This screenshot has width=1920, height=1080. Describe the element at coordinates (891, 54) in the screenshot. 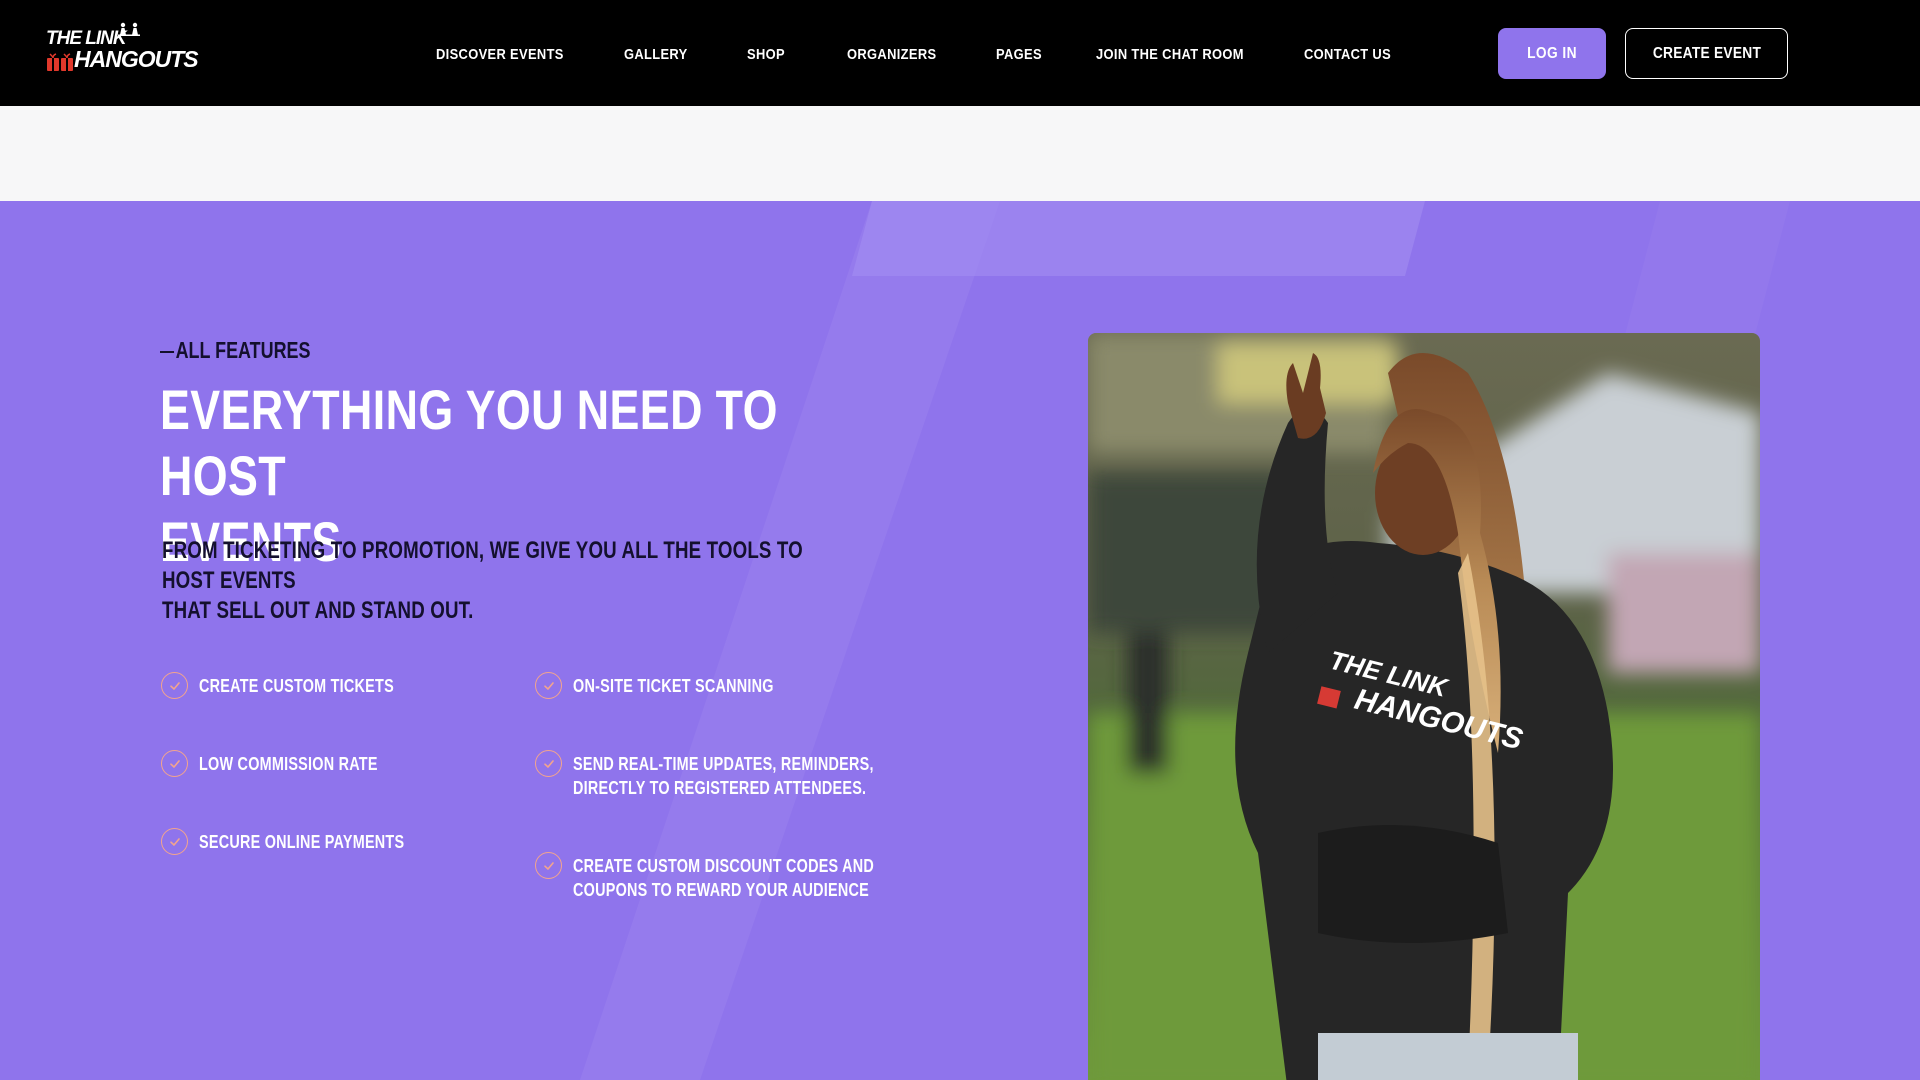

I see `nav-organizers: ORGANIZERS` at that location.